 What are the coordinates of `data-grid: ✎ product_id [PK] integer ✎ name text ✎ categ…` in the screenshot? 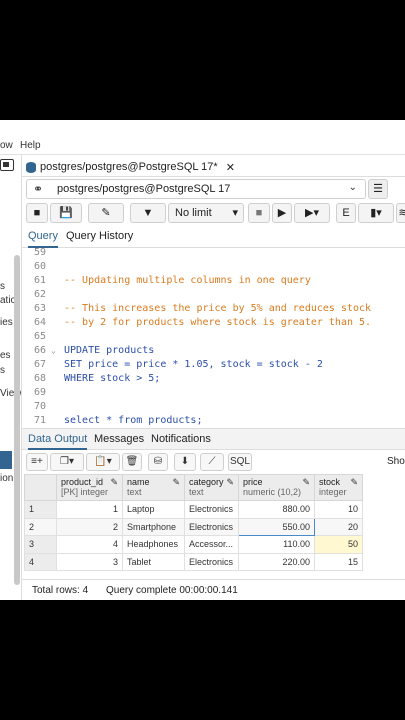 It's located at (193, 522).